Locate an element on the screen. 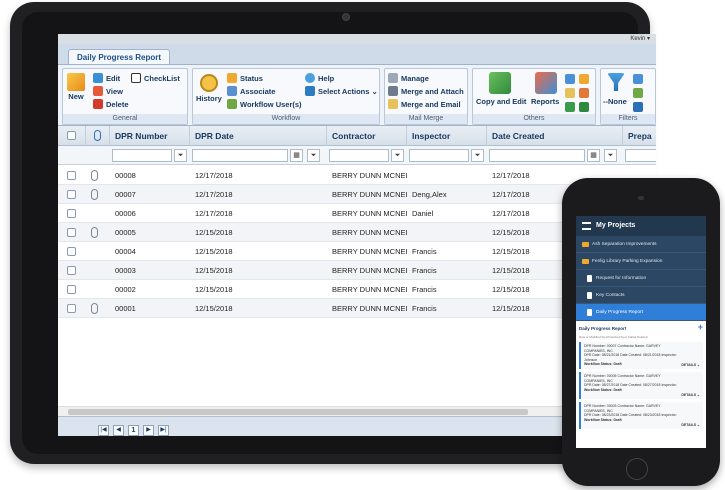 This screenshot has height=490, width=725. next-page-button: ▶ is located at coordinates (148, 430).